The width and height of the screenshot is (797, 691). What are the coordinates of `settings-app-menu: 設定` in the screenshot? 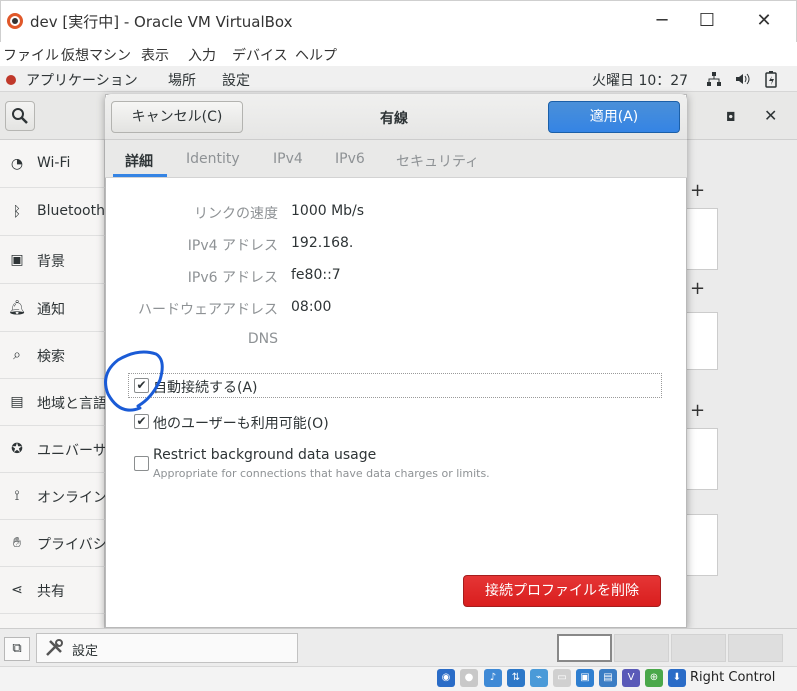 It's located at (236, 80).